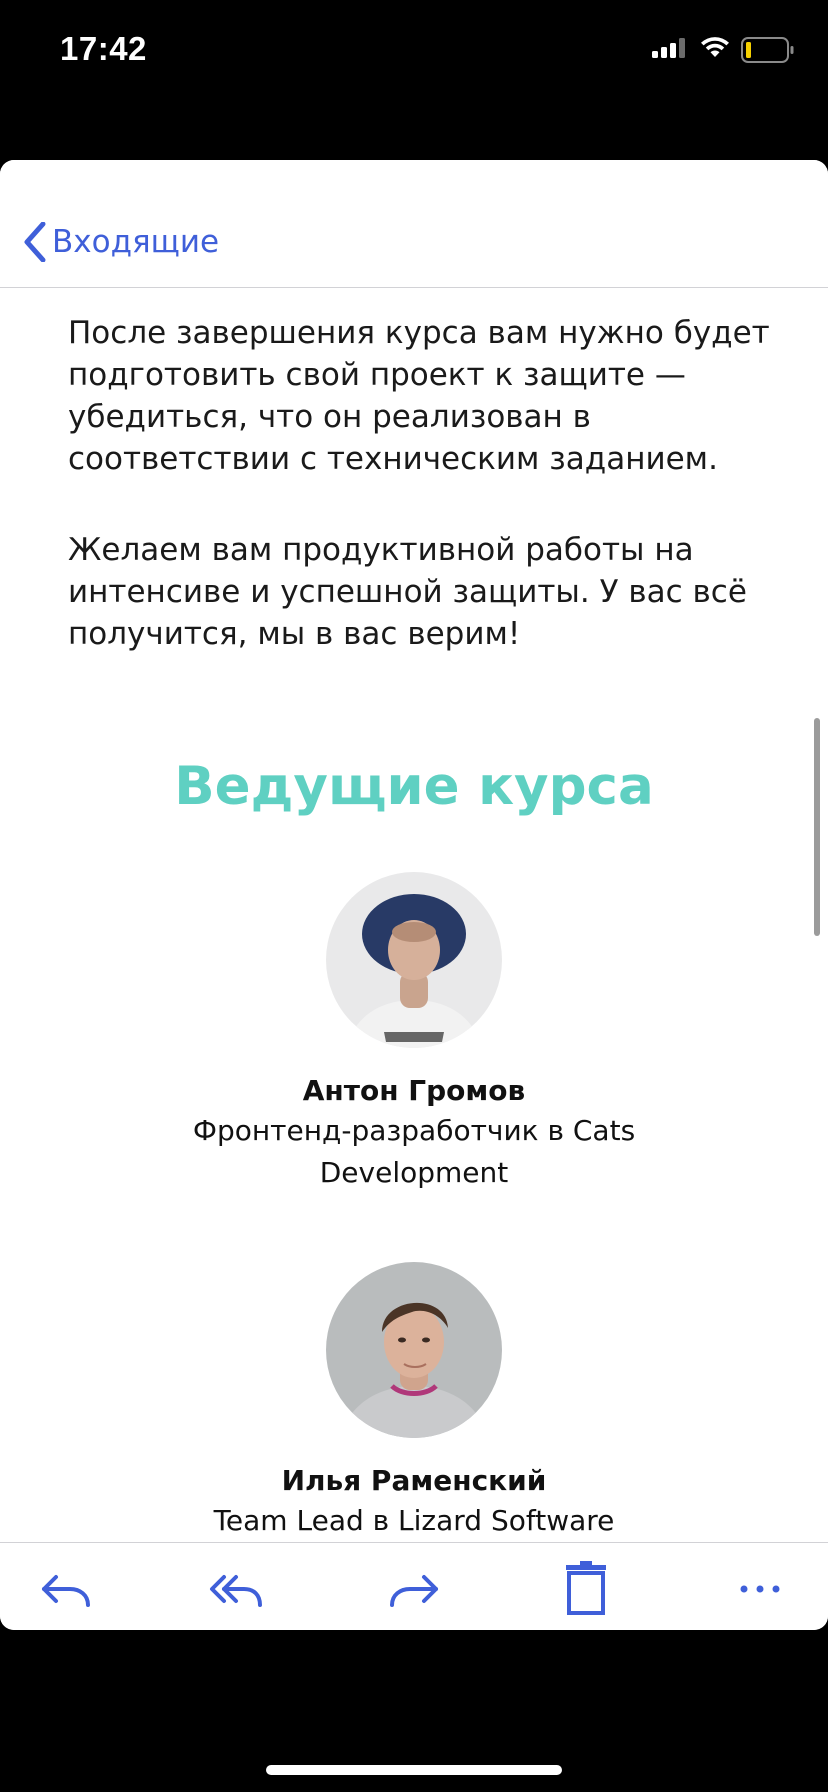  I want to click on more-icon, so click(760, 1589).